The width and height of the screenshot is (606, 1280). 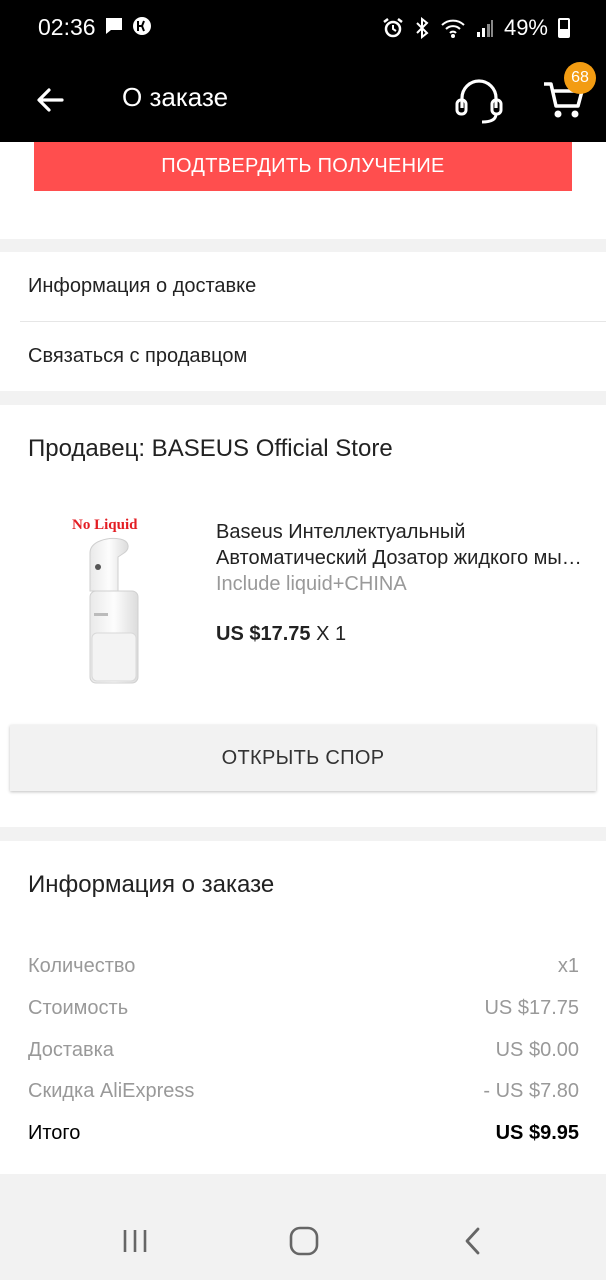 What do you see at coordinates (568, 966) in the screenshot?
I see `row-value: x1` at bounding box center [568, 966].